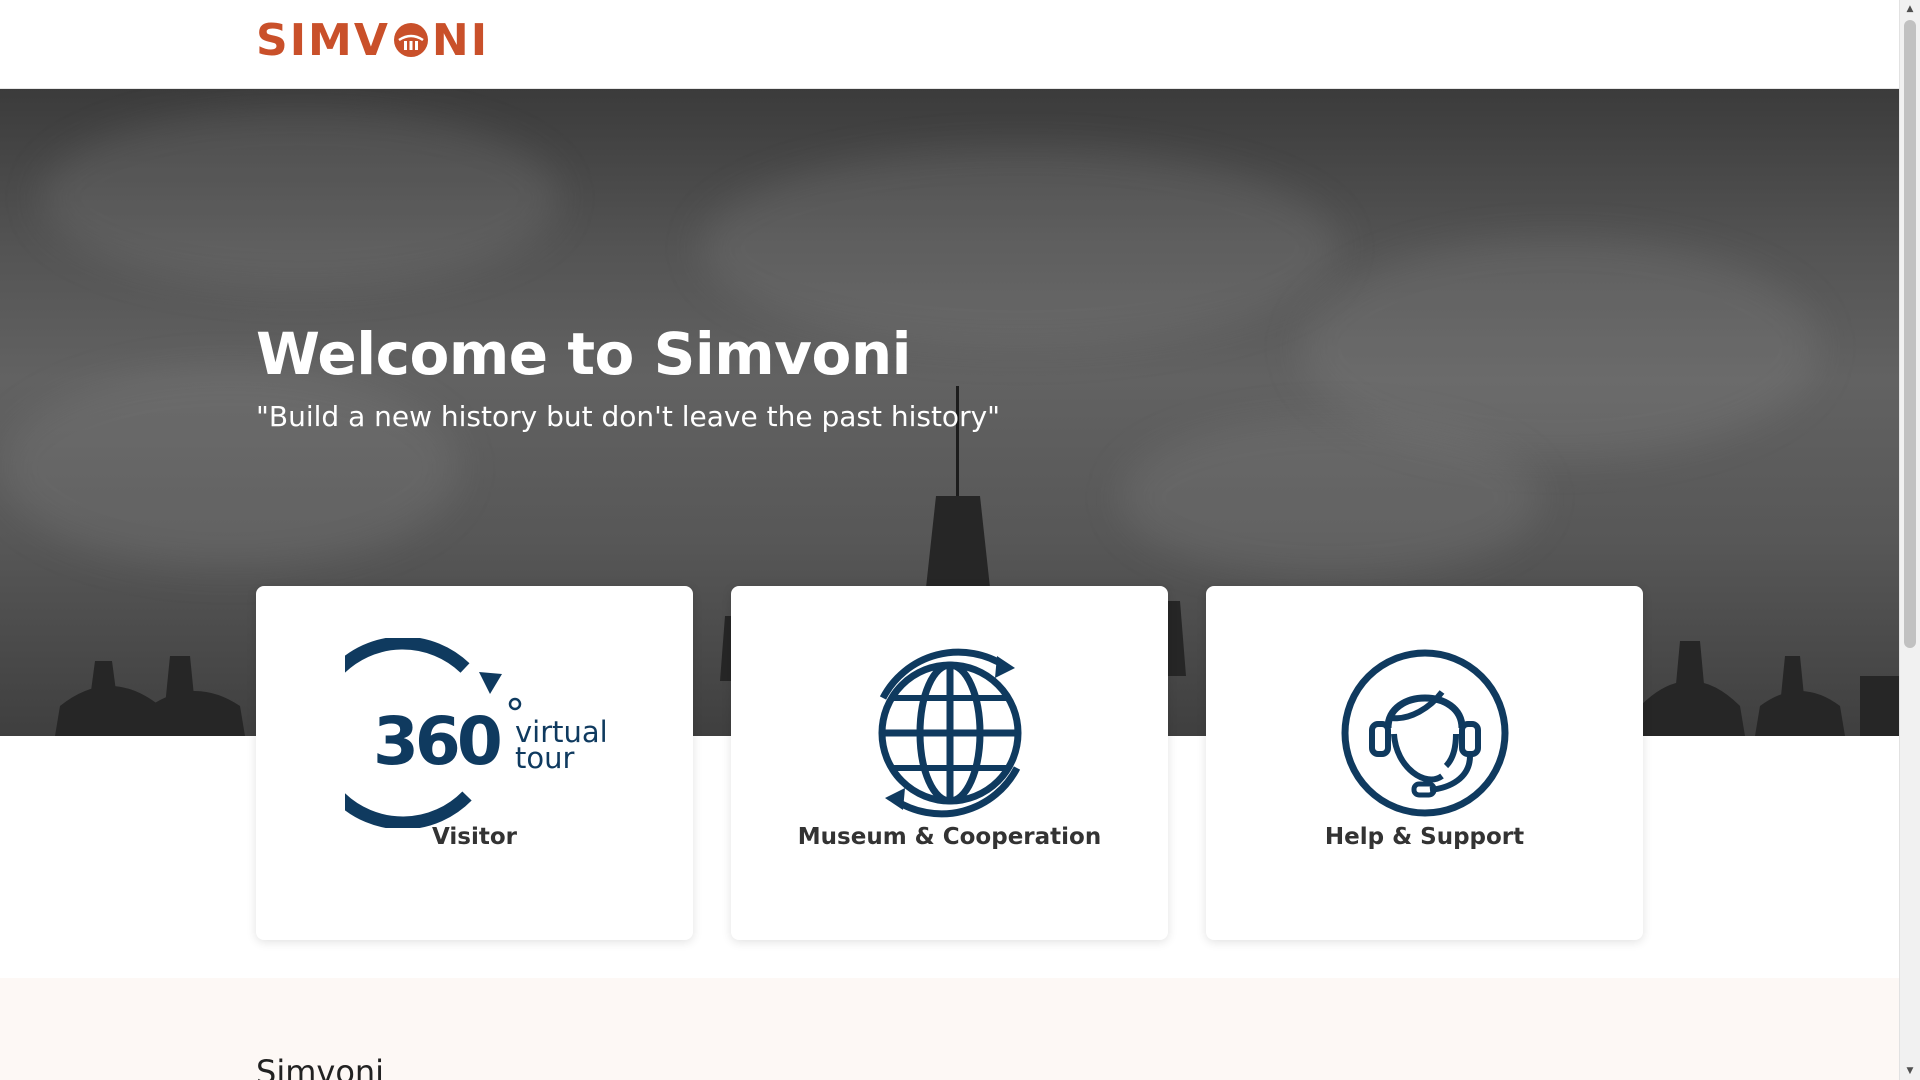 The height and width of the screenshot is (1080, 1920). Describe the element at coordinates (320, 1066) in the screenshot. I see `about-section-title: Simvoni` at that location.